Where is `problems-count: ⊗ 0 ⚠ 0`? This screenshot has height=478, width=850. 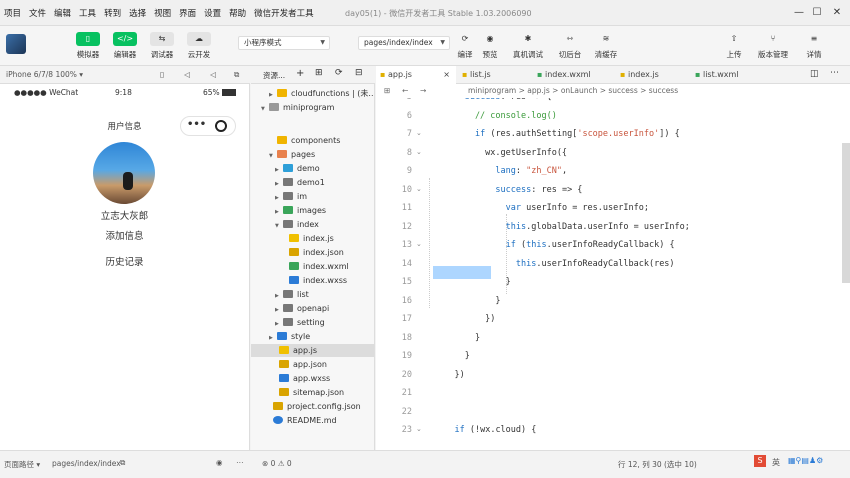 problems-count: ⊗ 0 ⚠ 0 is located at coordinates (277, 463).